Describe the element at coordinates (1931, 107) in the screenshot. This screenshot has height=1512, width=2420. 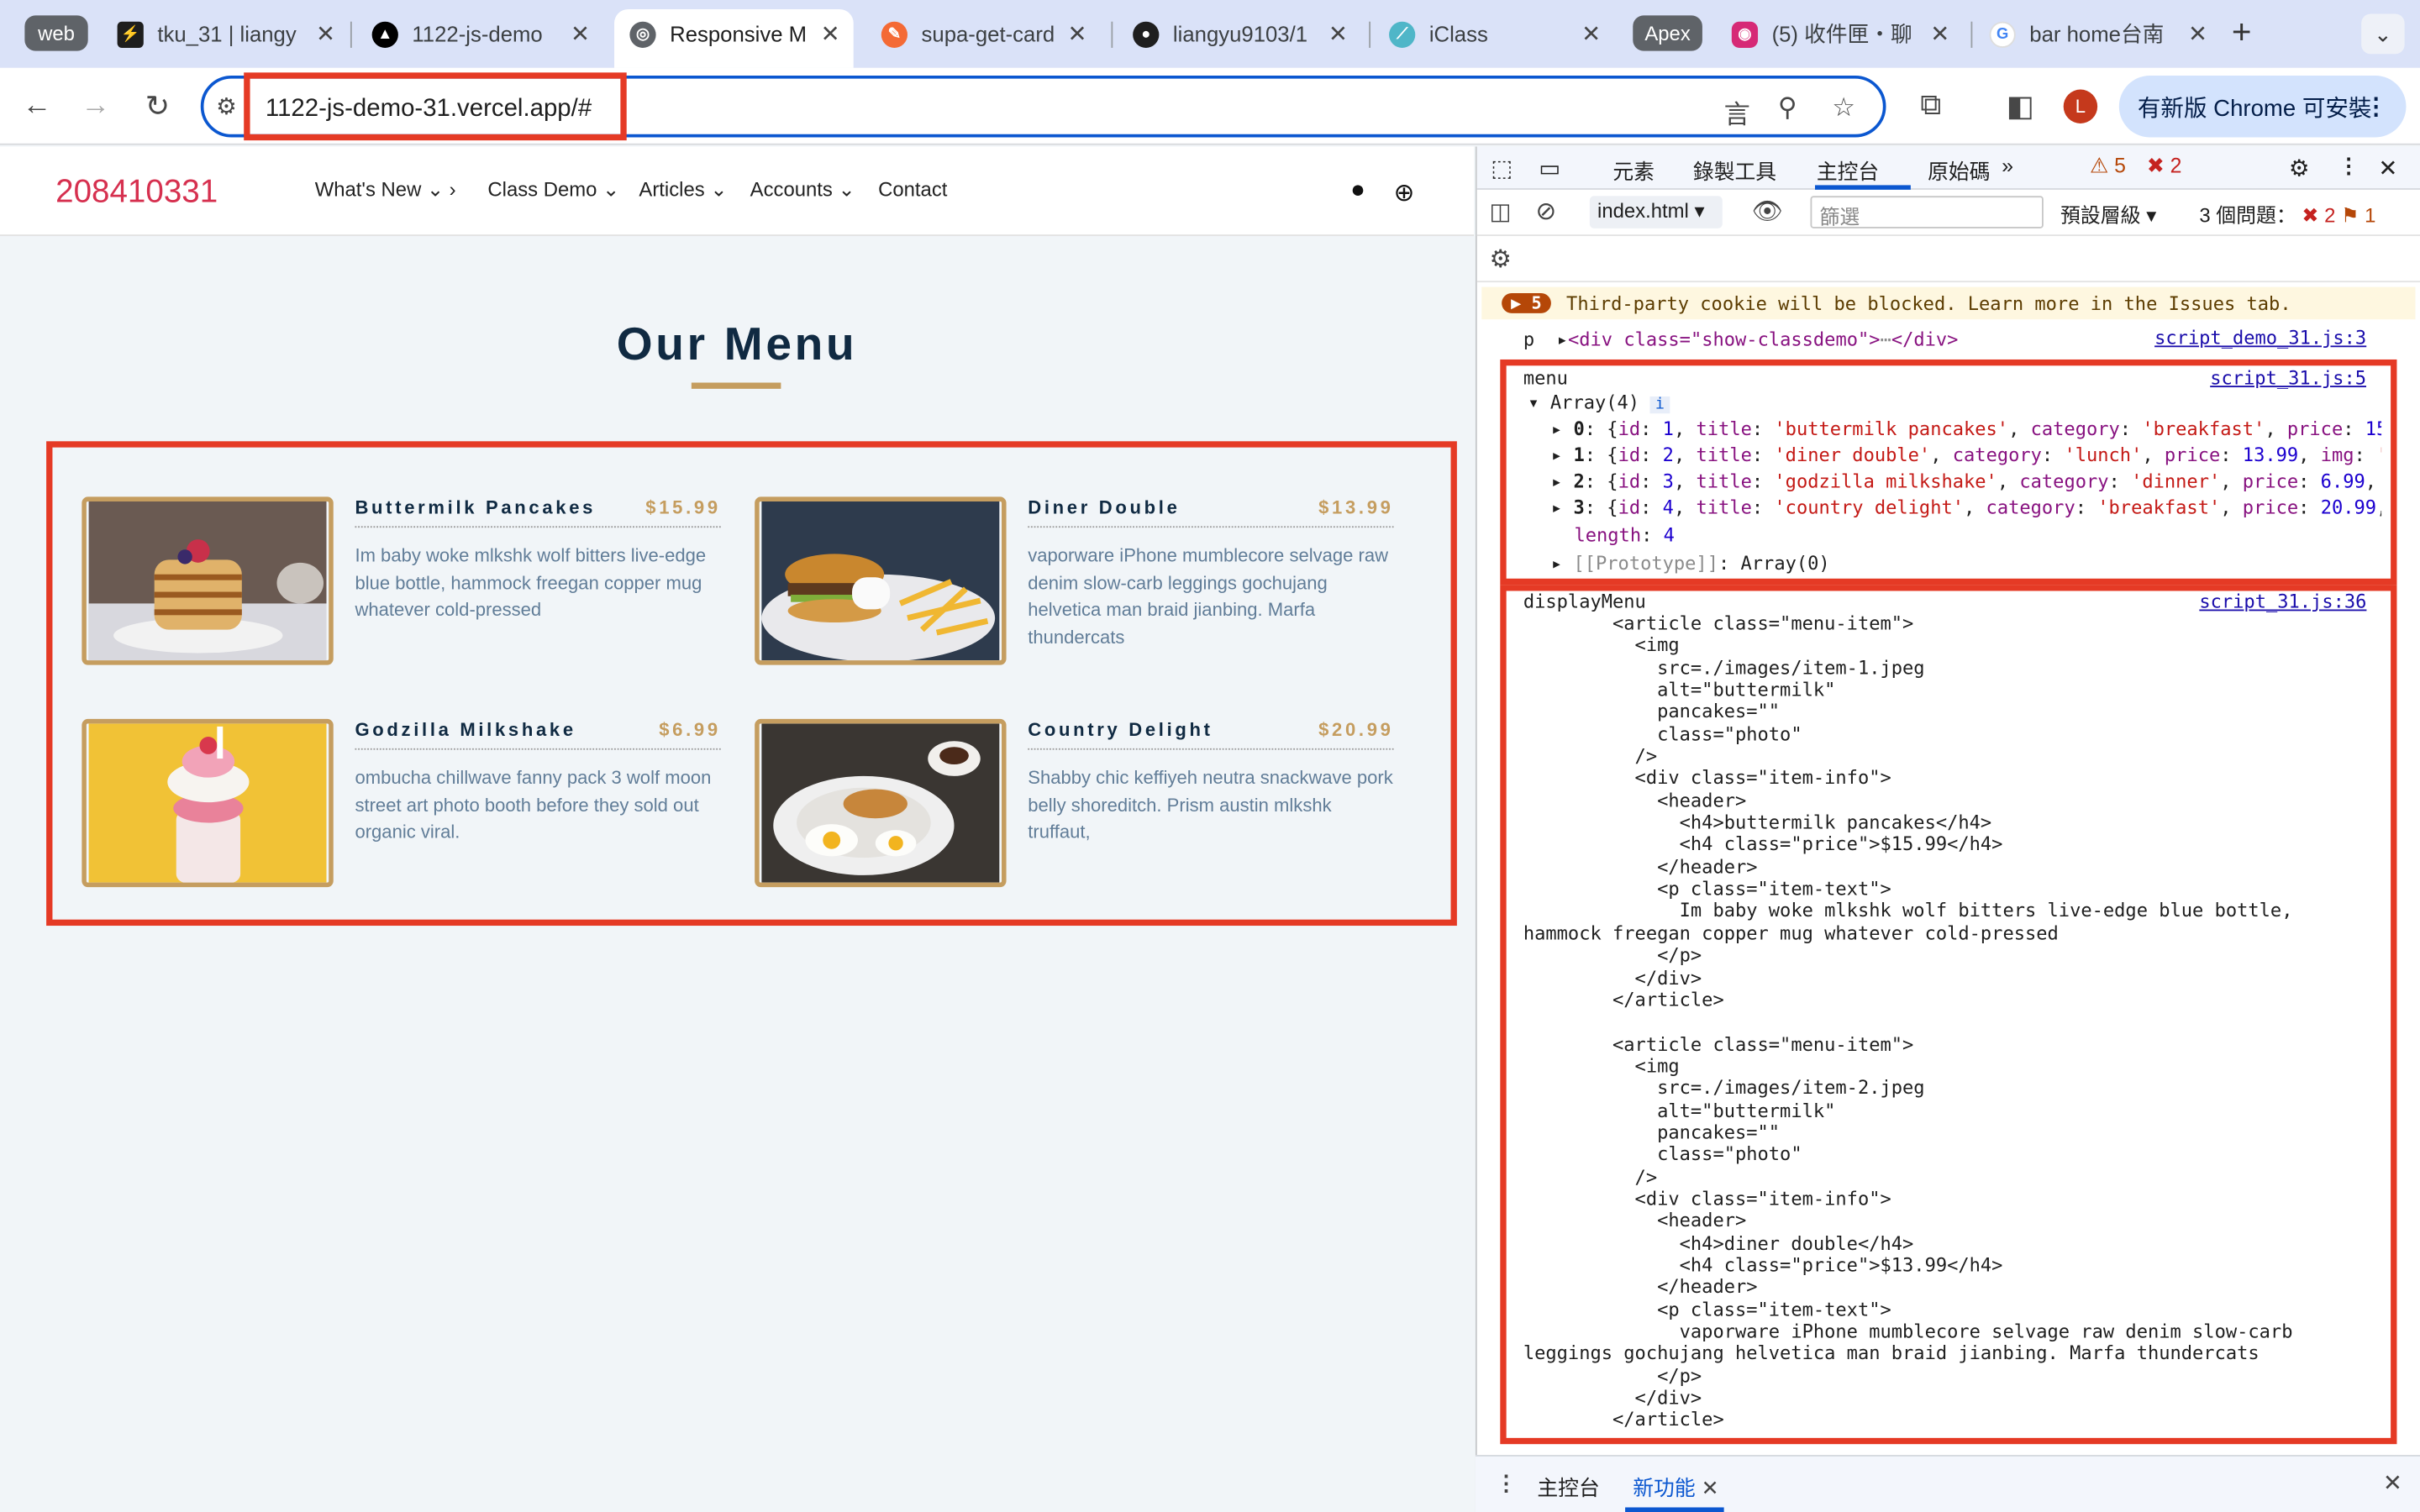
I see `extensions-icon: ⧉` at that location.